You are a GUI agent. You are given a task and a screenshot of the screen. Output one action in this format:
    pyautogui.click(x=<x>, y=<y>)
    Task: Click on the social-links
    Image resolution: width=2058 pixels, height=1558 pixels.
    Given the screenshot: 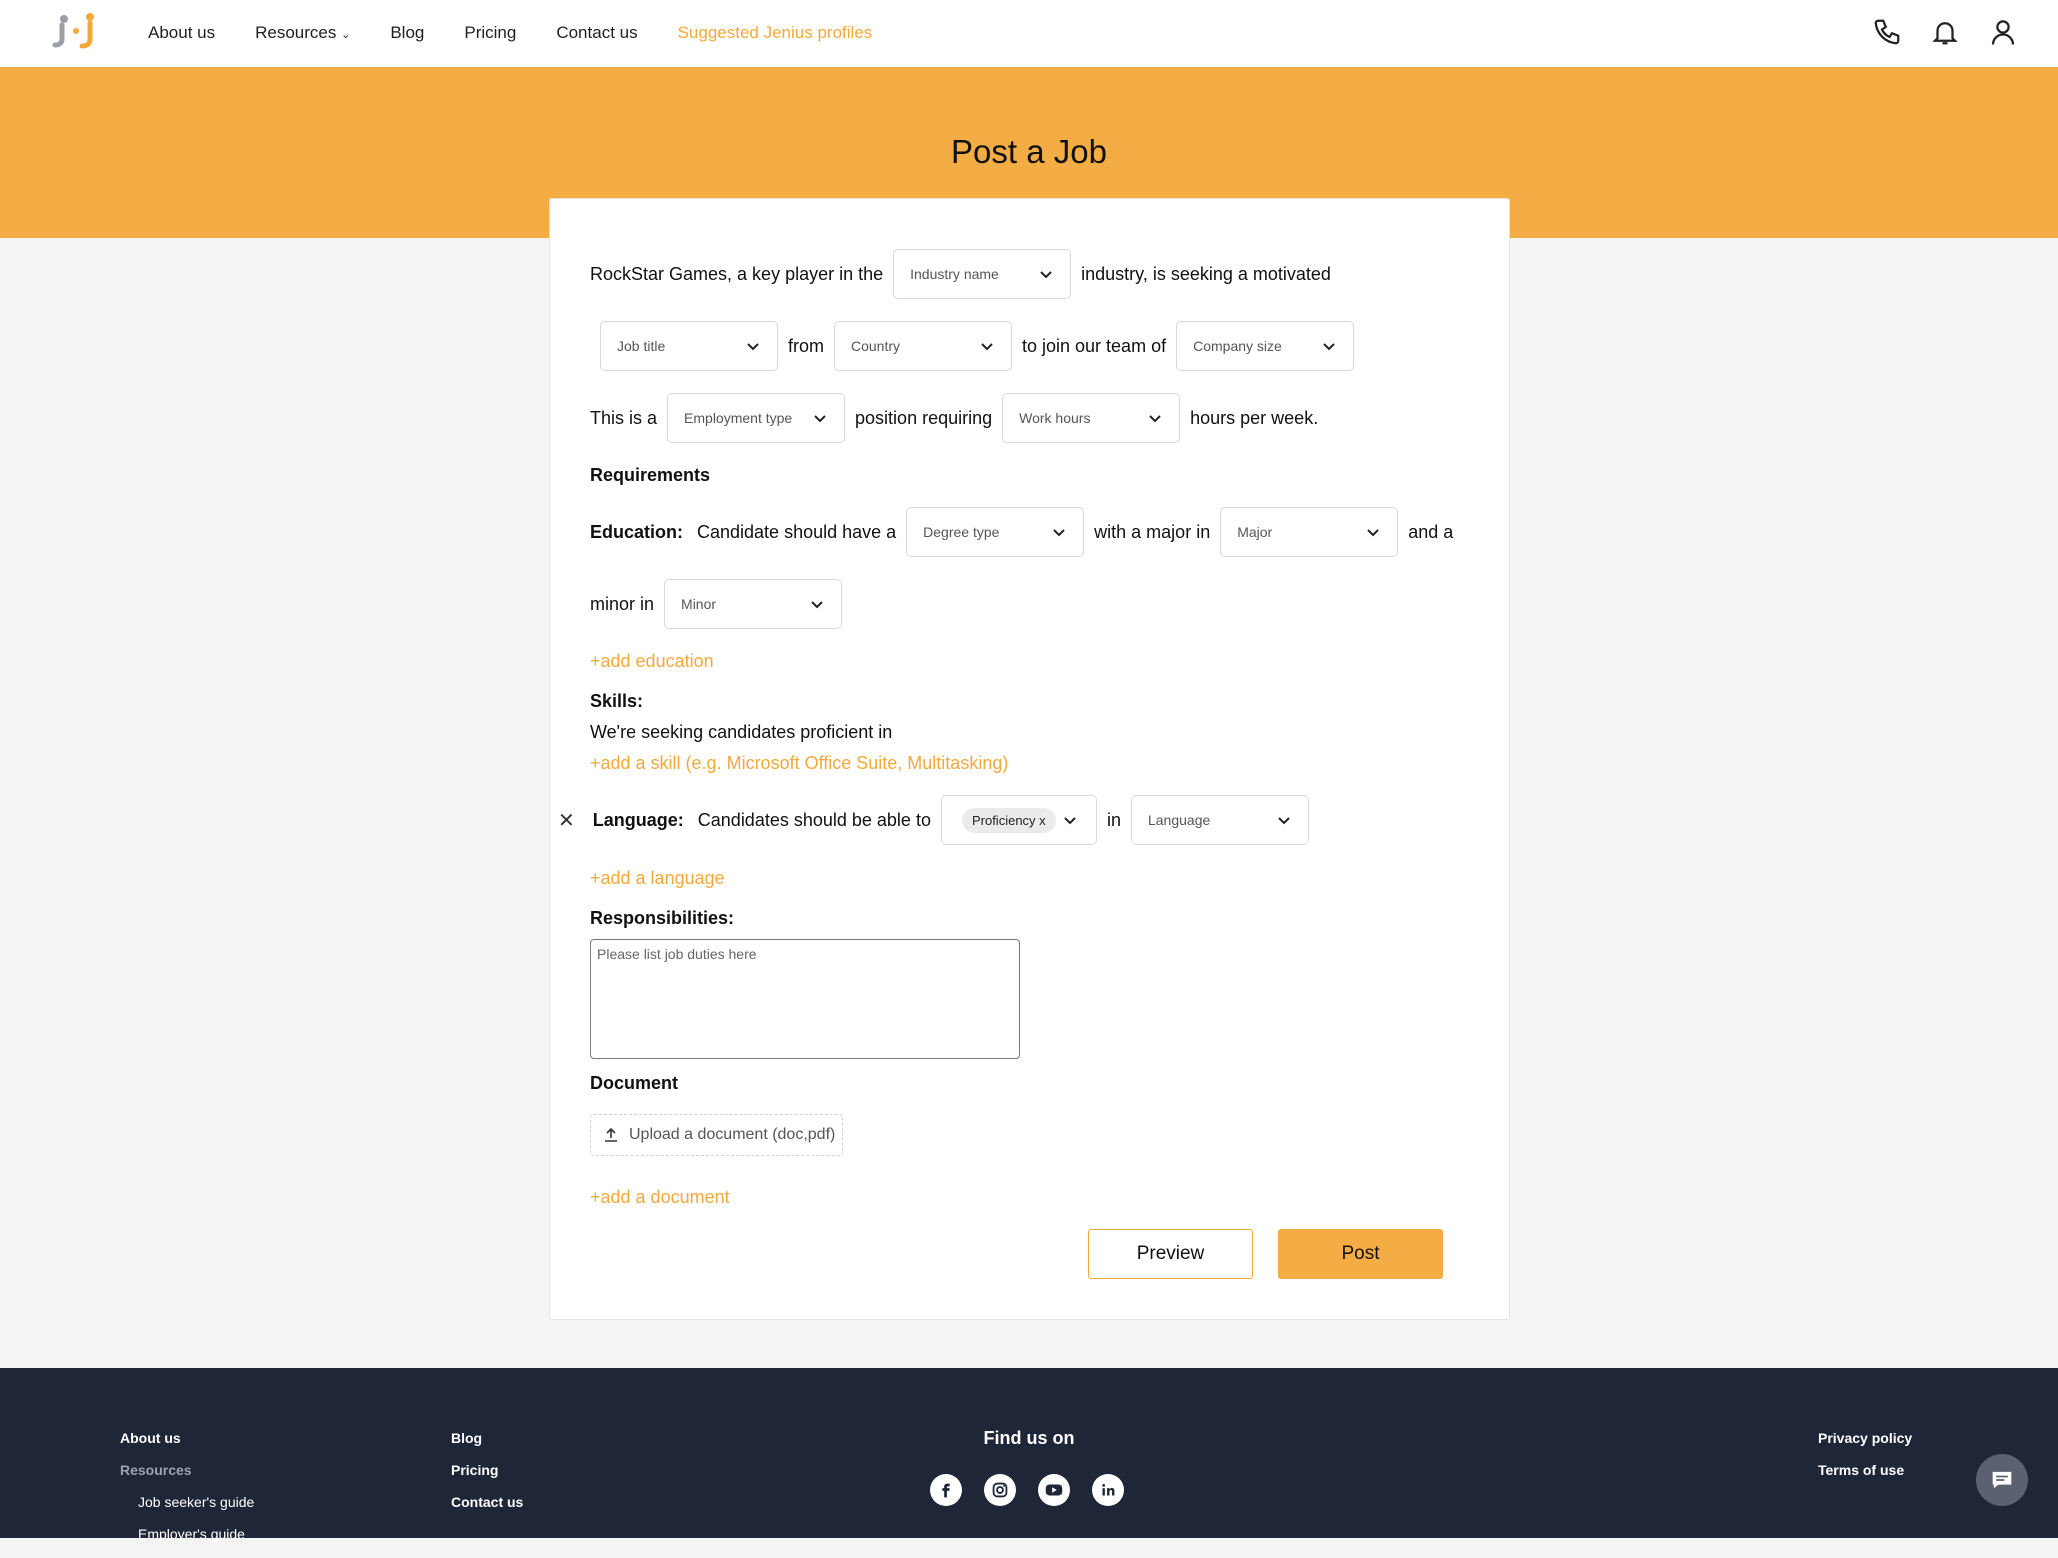 What is the action you would take?
    pyautogui.click(x=1027, y=1490)
    